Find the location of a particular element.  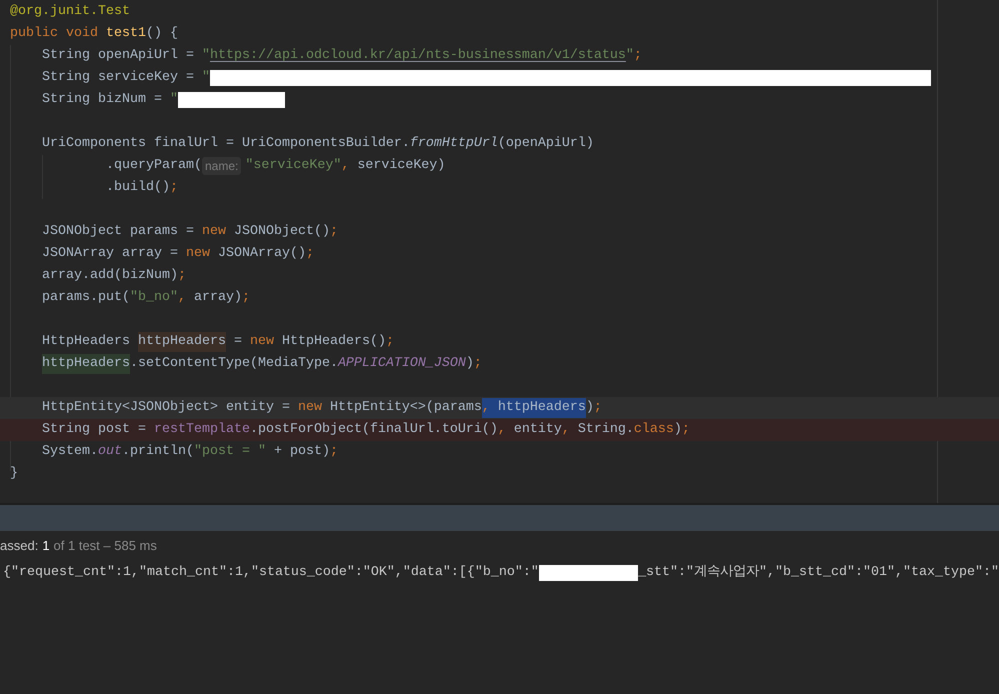

code-text: HttpEntity<>(params is located at coordinates (406, 408).